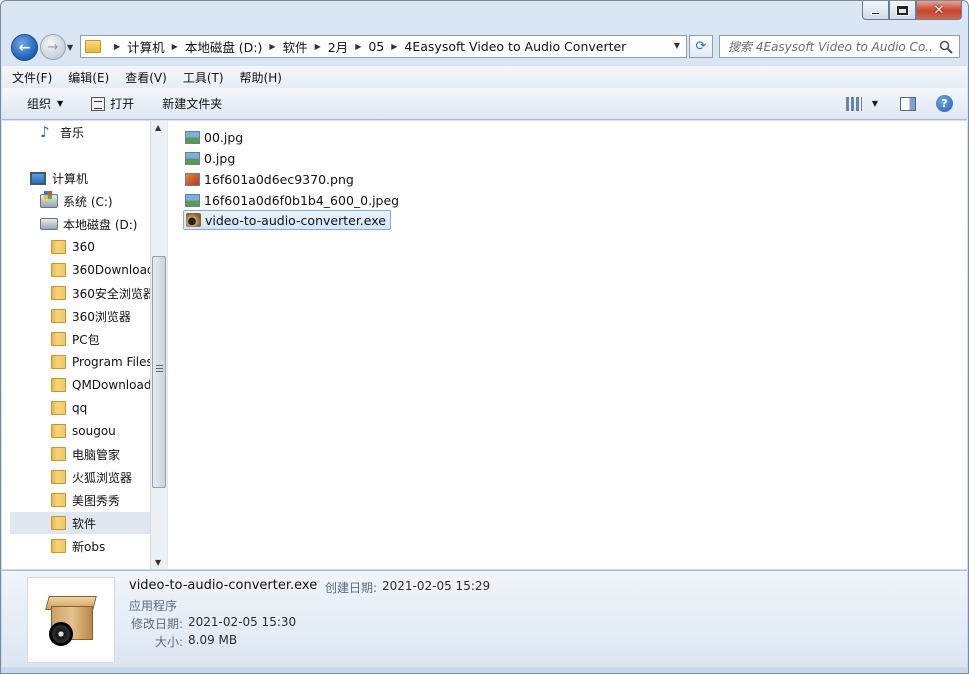  What do you see at coordinates (908, 103) in the screenshot?
I see `preview-pane-icon` at bounding box center [908, 103].